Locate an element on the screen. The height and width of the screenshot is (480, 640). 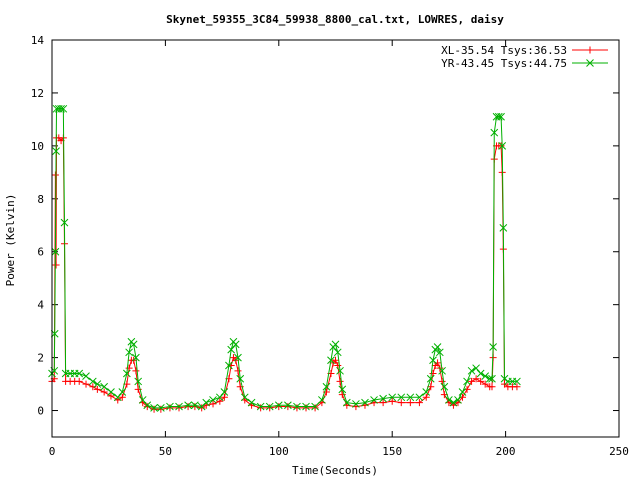
y-tick-label-3: 6 is located at coordinates (40, 252).